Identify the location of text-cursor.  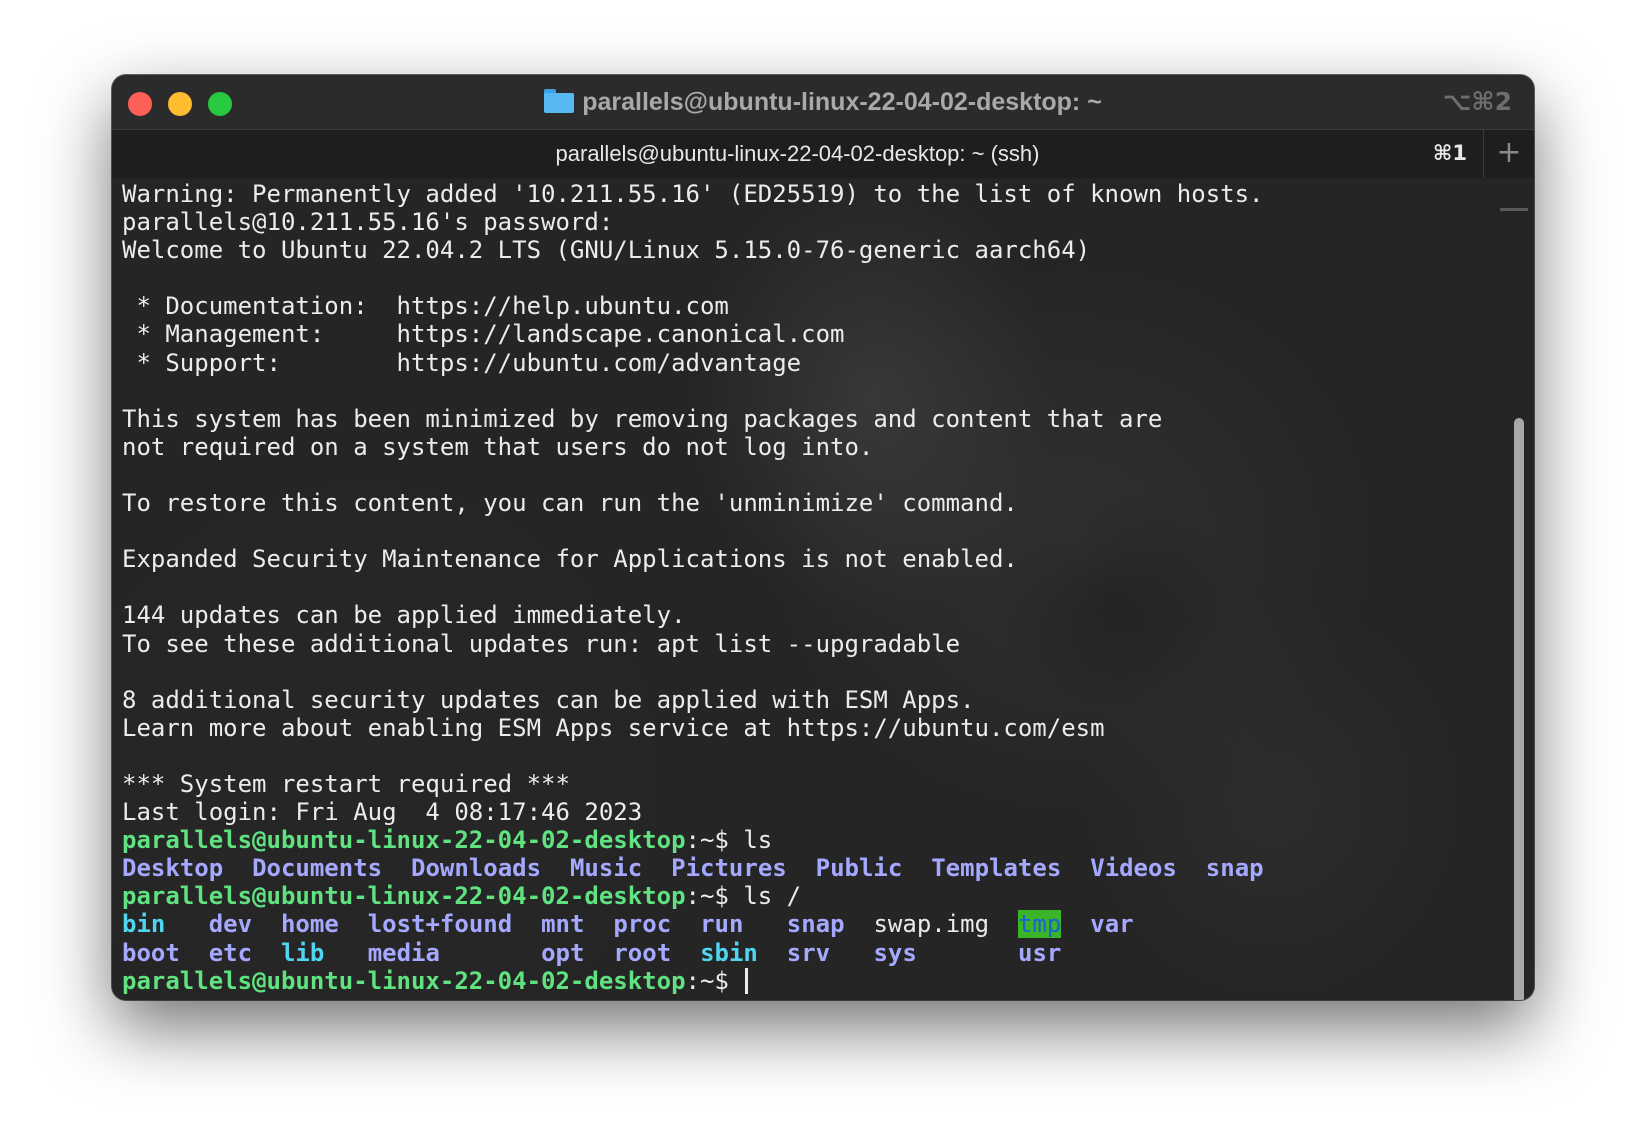
(747, 980).